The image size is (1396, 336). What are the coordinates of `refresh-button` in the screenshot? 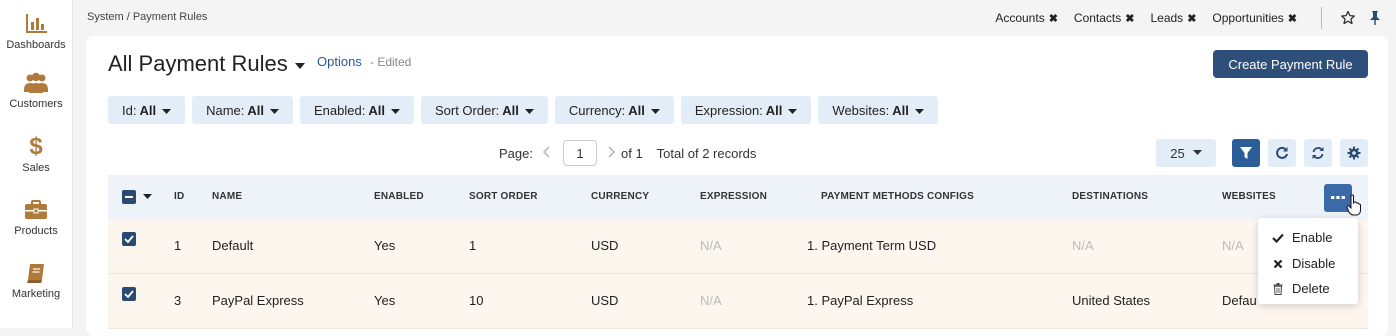 It's located at (1282, 153).